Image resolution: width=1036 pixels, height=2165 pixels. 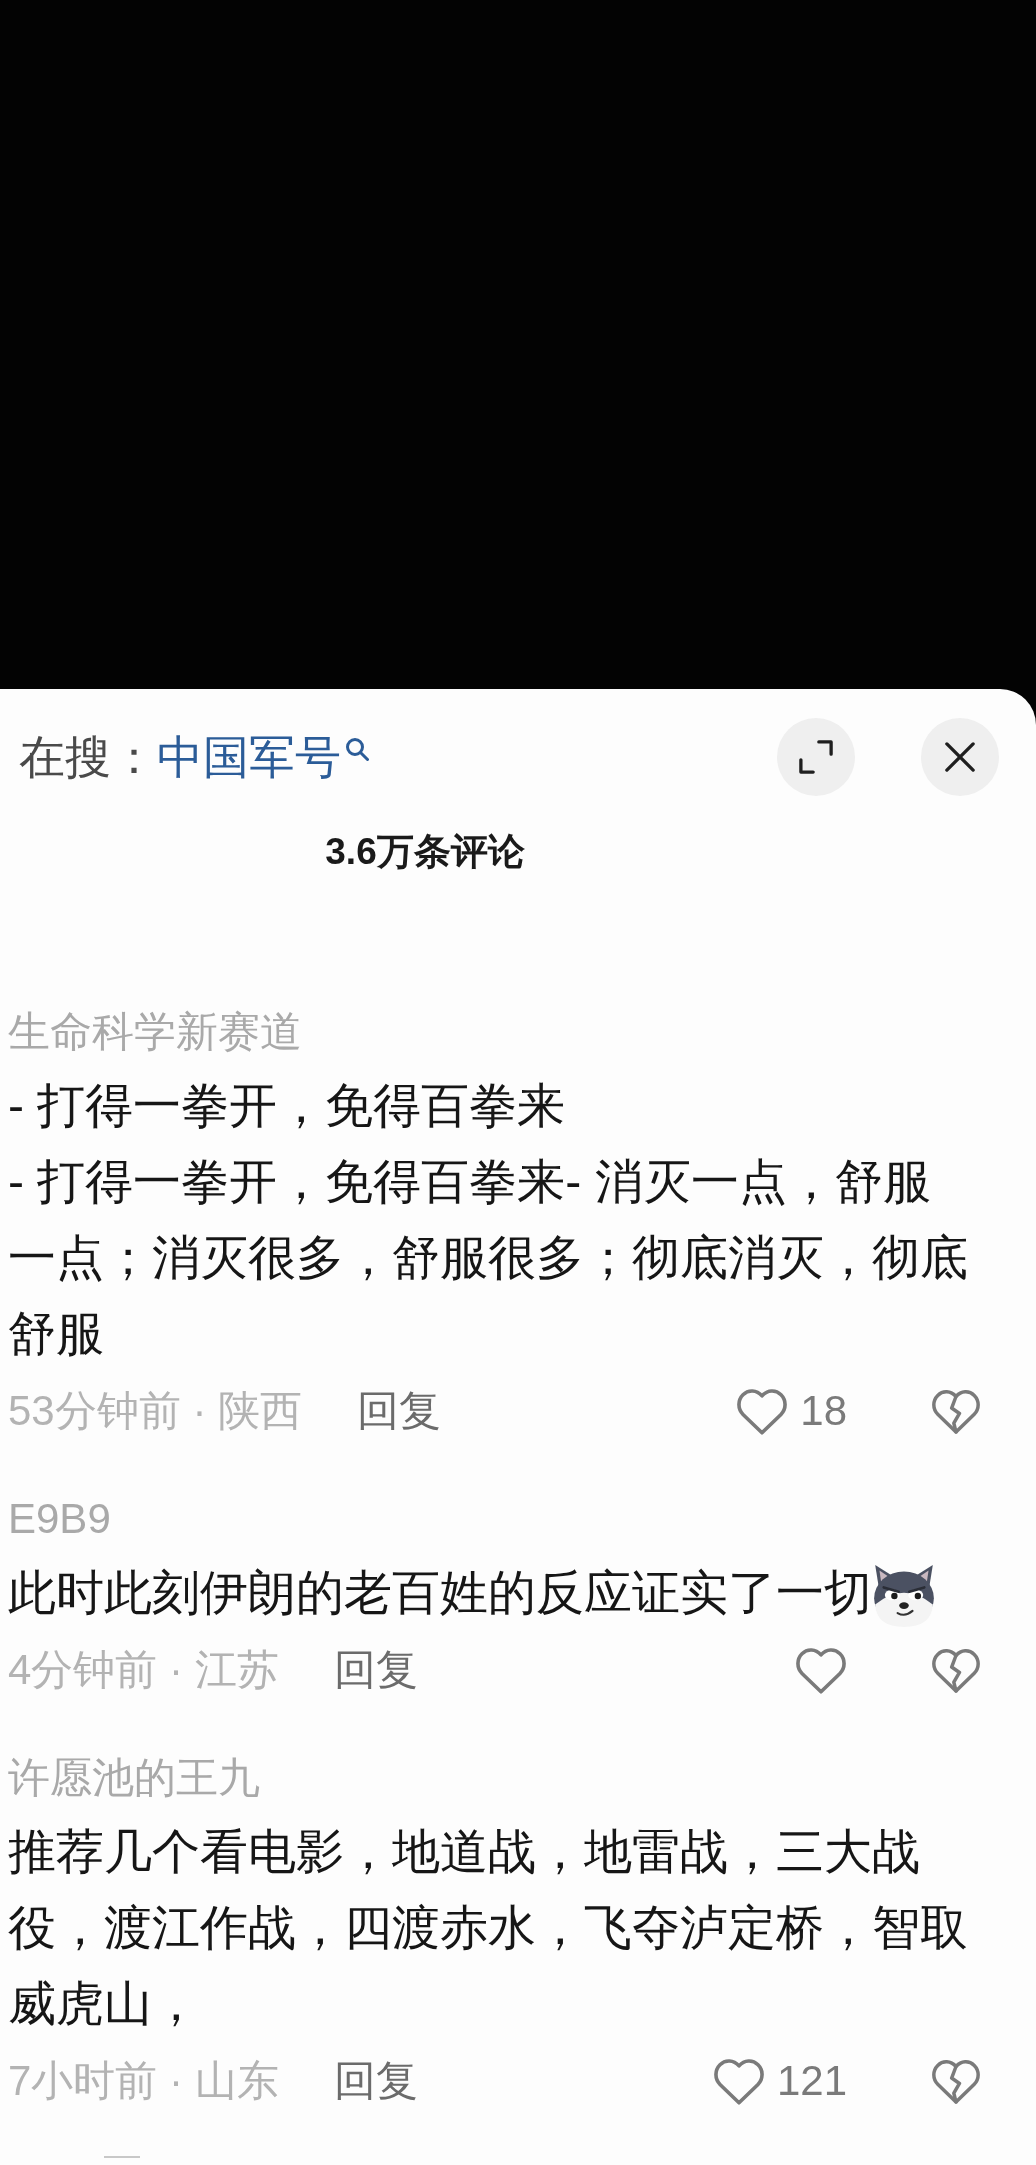 What do you see at coordinates (143, 2081) in the screenshot?
I see `comment-meta: 7小时前 · 山东` at bounding box center [143, 2081].